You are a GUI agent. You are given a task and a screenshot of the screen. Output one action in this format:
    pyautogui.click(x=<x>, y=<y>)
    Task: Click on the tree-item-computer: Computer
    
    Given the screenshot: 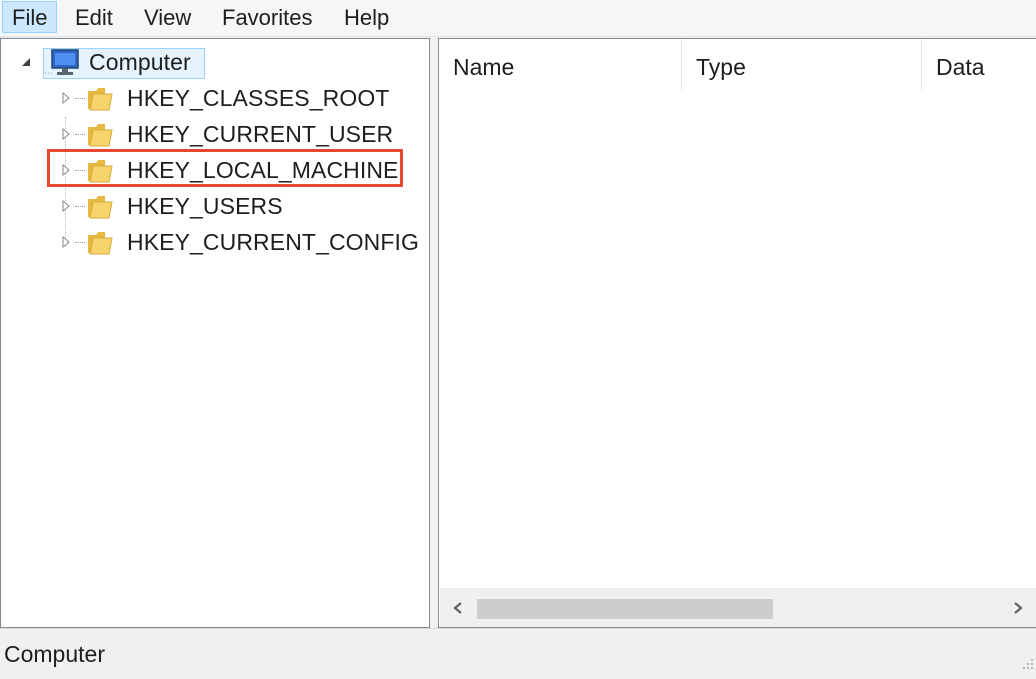 What is the action you would take?
    pyautogui.click(x=211, y=62)
    